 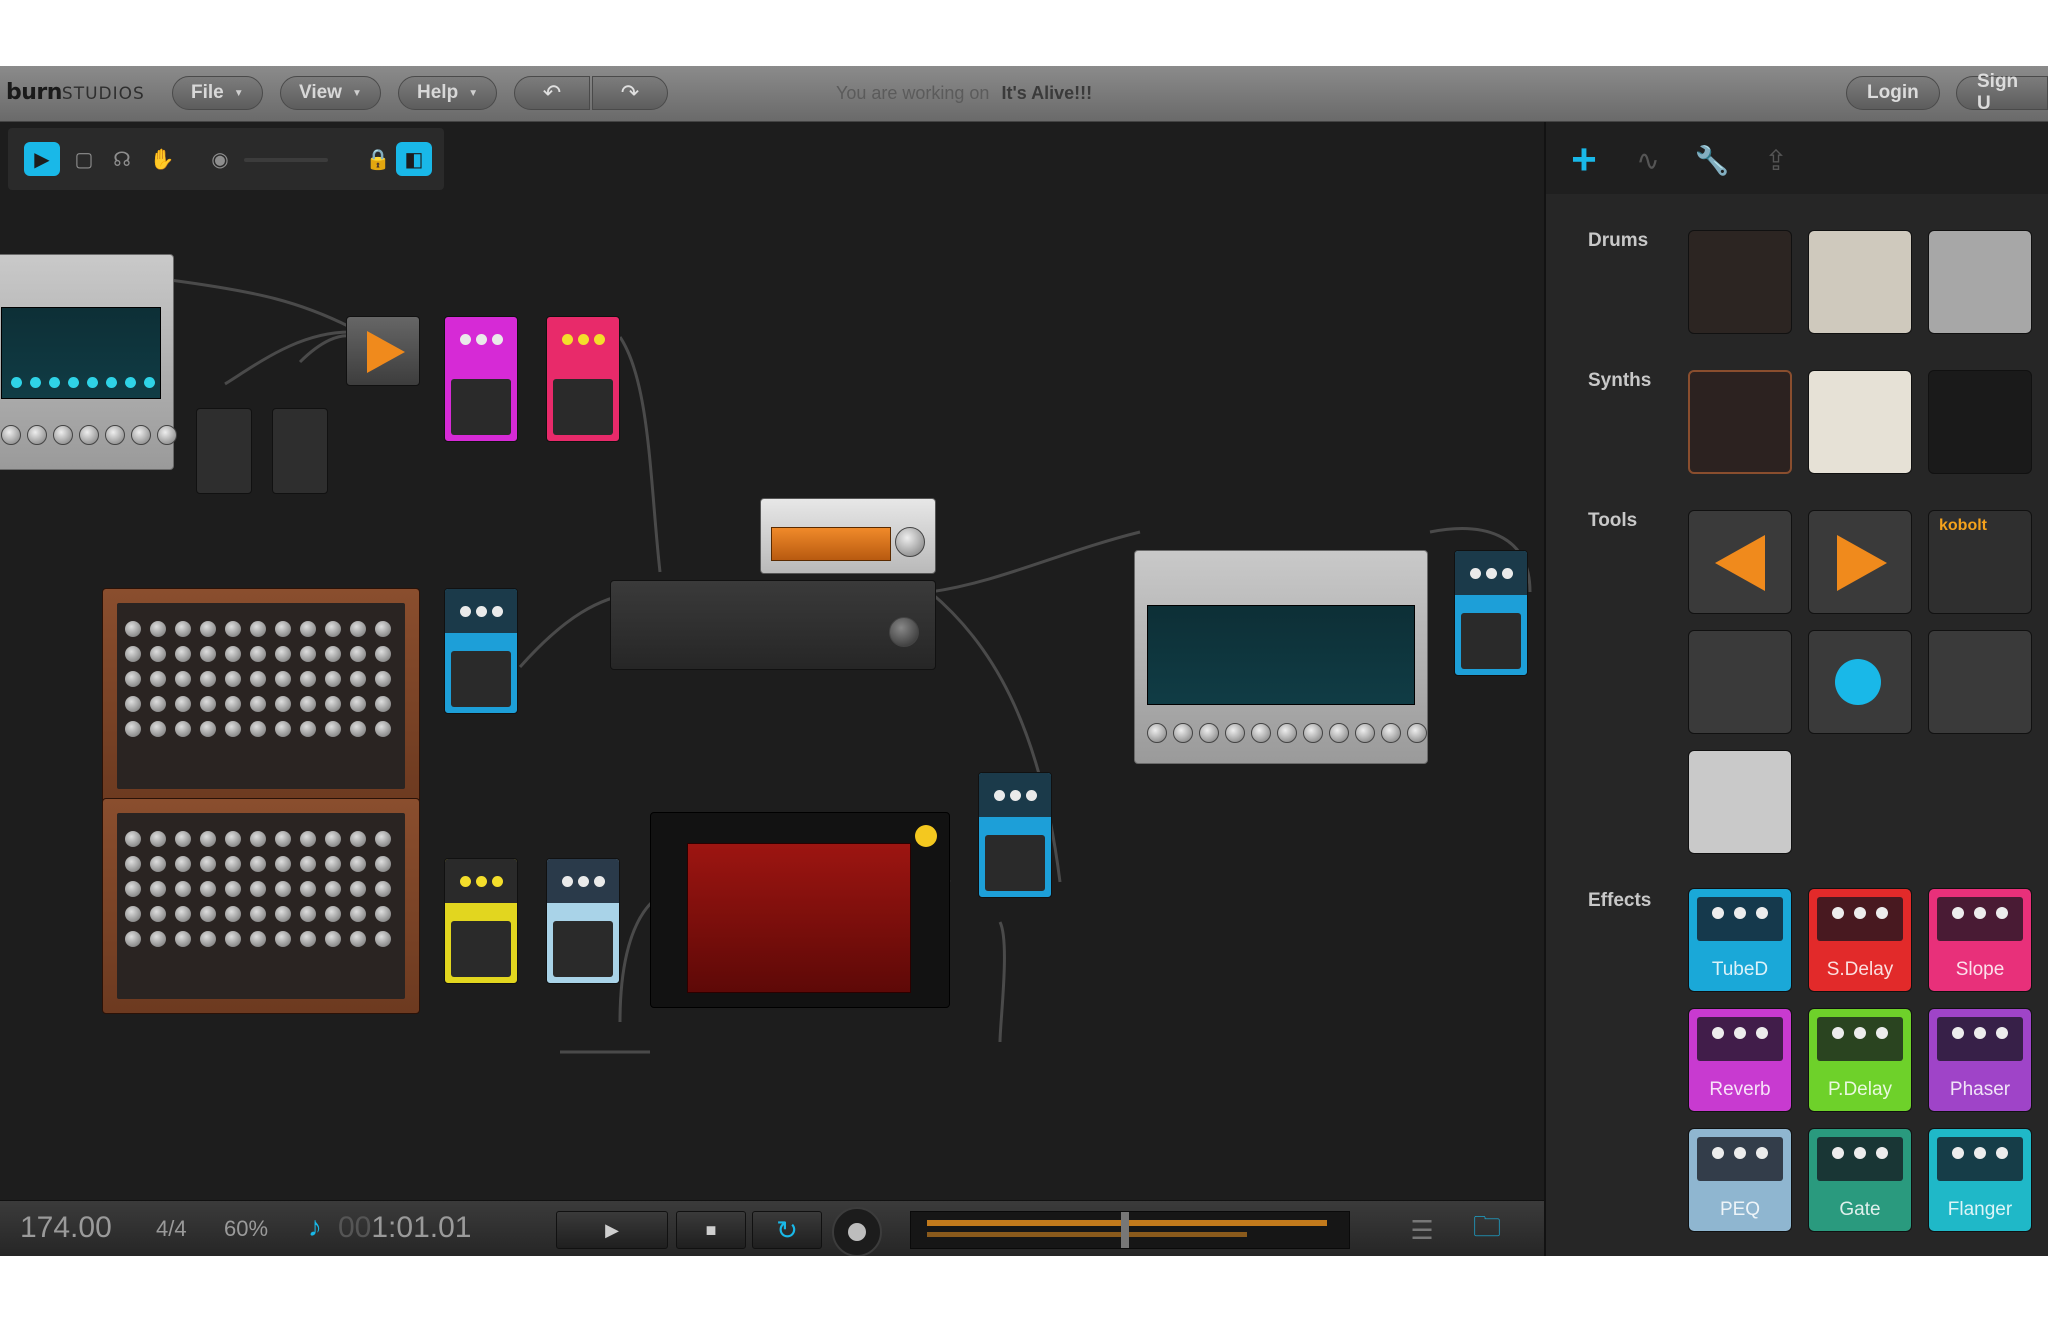 I want to click on headphones-icon: ☊, so click(x=122, y=159).